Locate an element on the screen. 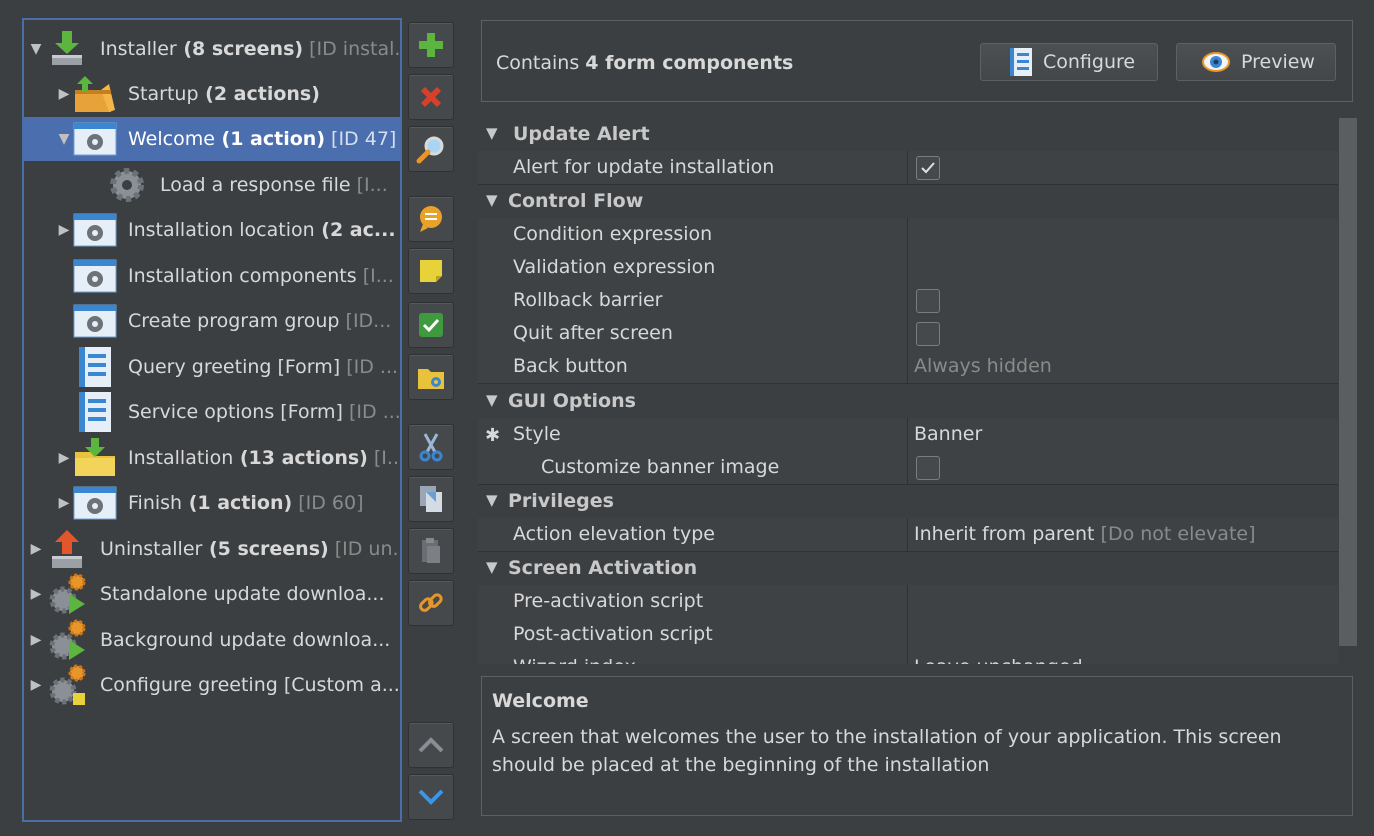  property-label: Wizard index is located at coordinates (574, 660).